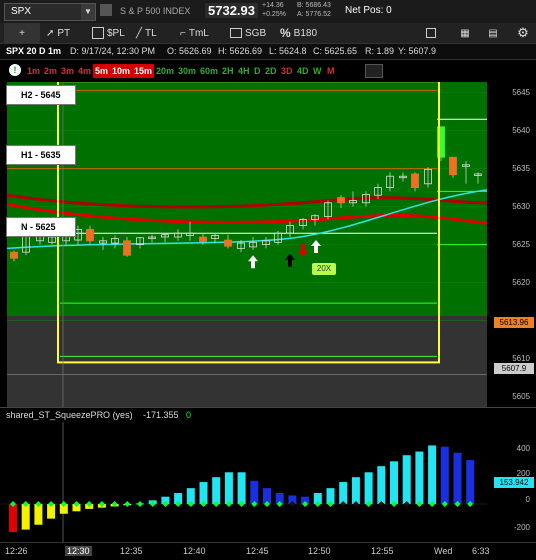  Describe the element at coordinates (493, 33) in the screenshot. I see `indicators-button: ▤` at that location.